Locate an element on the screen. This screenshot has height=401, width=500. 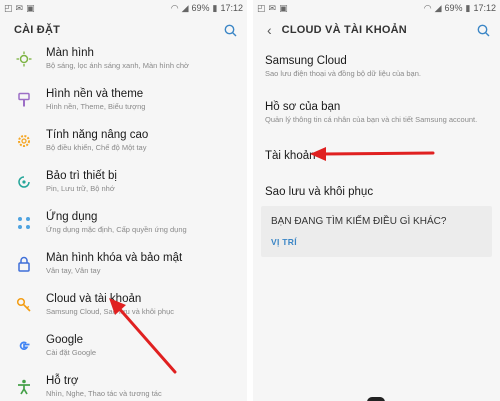
maintenance-icon is located at coordinates (24, 182).